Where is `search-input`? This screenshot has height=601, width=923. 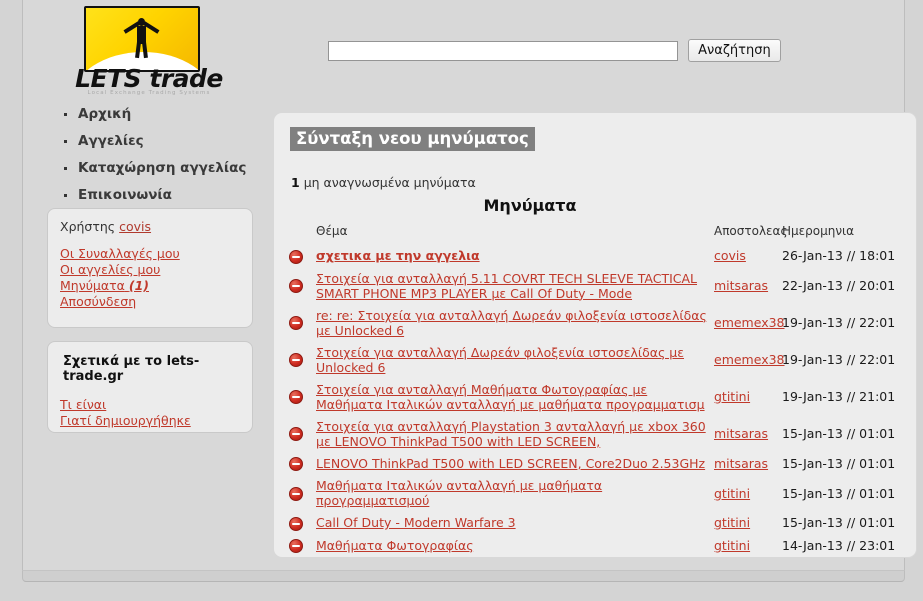
search-input is located at coordinates (503, 50).